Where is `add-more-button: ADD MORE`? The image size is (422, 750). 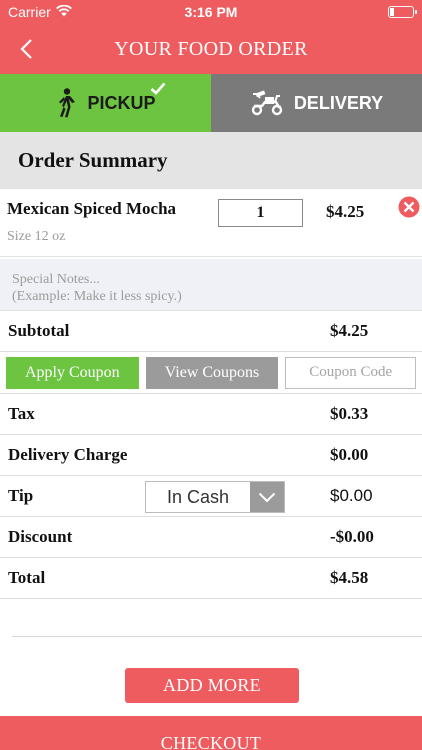
add-more-button: ADD MORE is located at coordinates (212, 685).